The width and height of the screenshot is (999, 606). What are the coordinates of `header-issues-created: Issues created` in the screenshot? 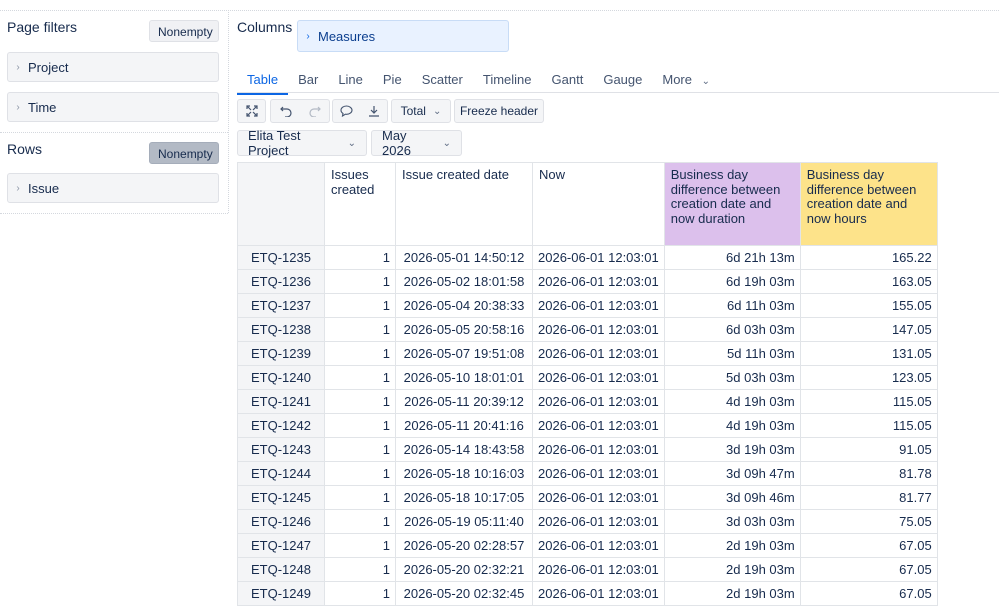 It's located at (360, 204).